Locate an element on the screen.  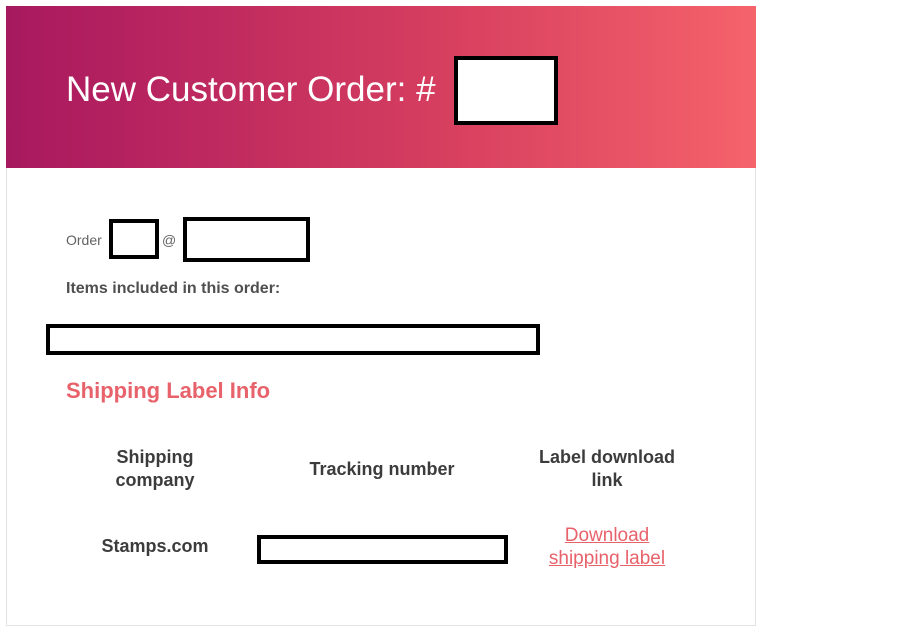
download-shipping-label-link: Download shipping label is located at coordinates (607, 547).